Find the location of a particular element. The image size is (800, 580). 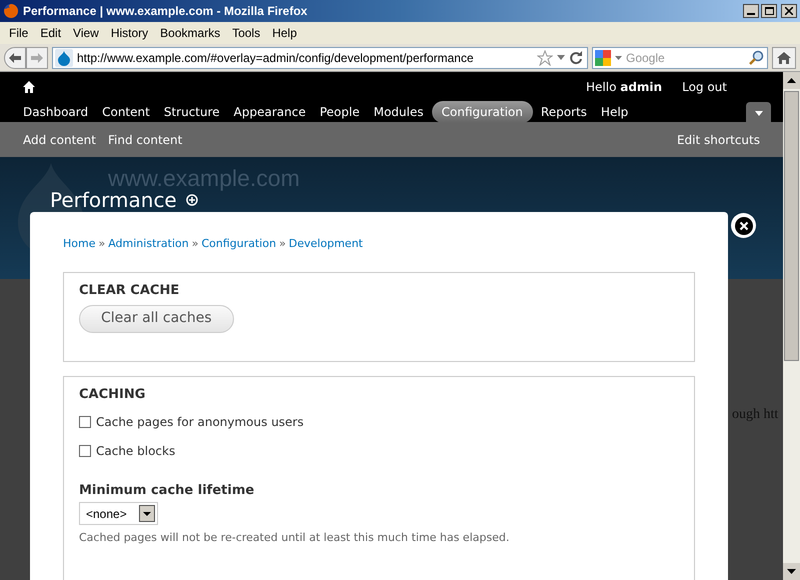

drop-icon is located at coordinates (64, 57).